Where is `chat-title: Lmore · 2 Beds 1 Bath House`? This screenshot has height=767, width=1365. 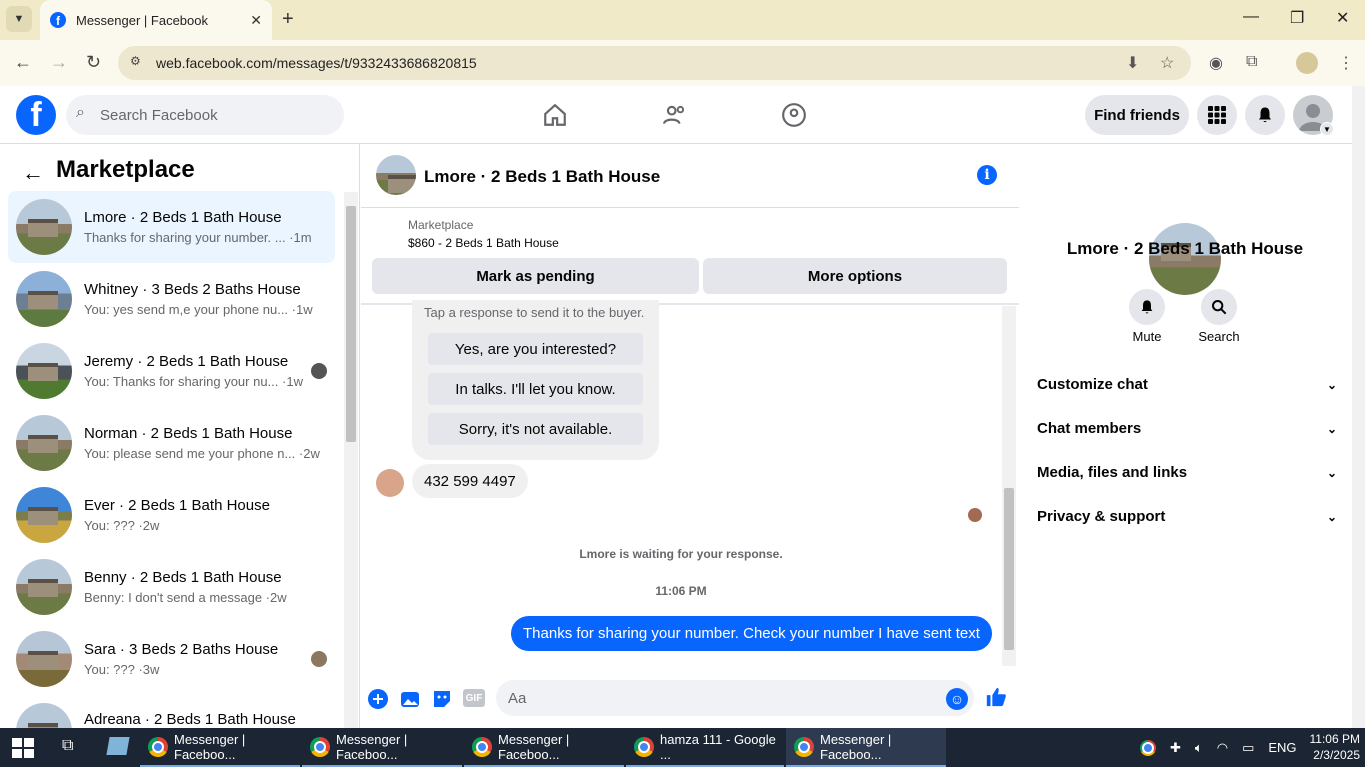 chat-title: Lmore · 2 Beds 1 Bath House is located at coordinates (542, 177).